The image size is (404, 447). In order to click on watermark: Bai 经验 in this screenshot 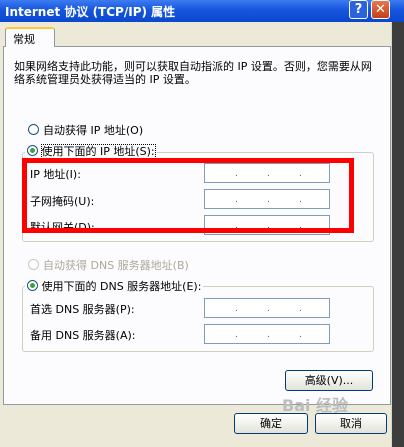, I will do `click(315, 405)`.